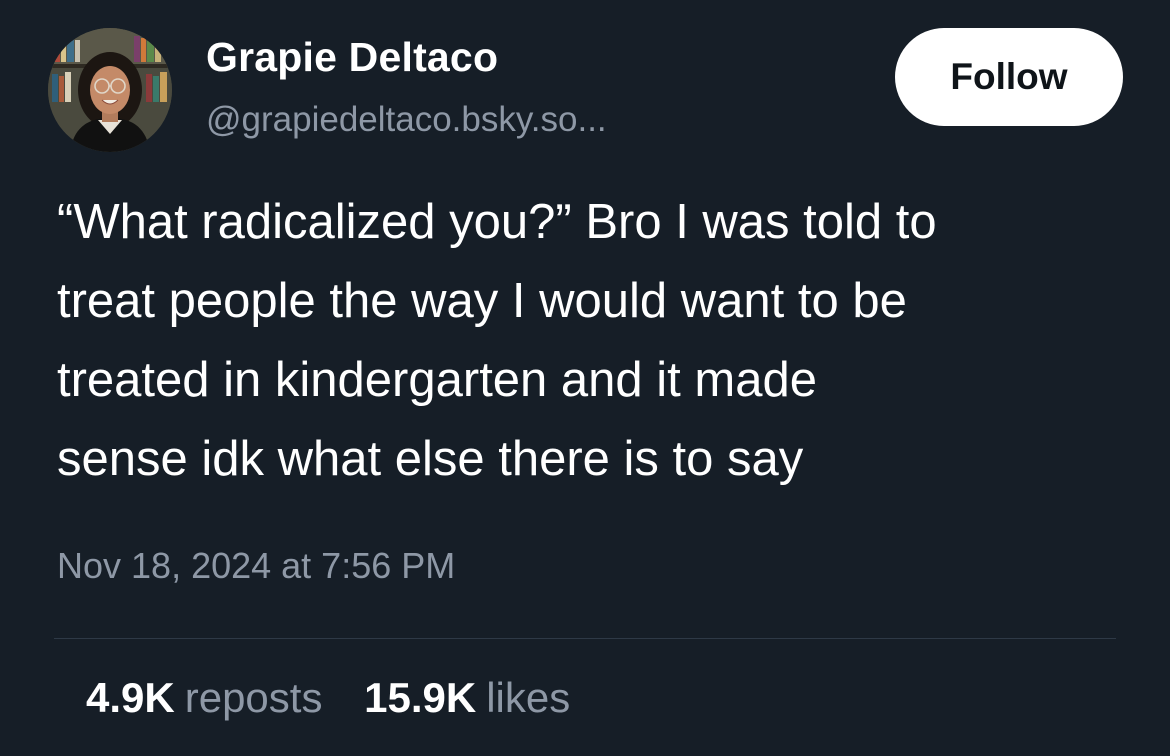 This screenshot has width=1170, height=756. I want to click on post-text-line: treated in kindergarten and it made, so click(437, 380).